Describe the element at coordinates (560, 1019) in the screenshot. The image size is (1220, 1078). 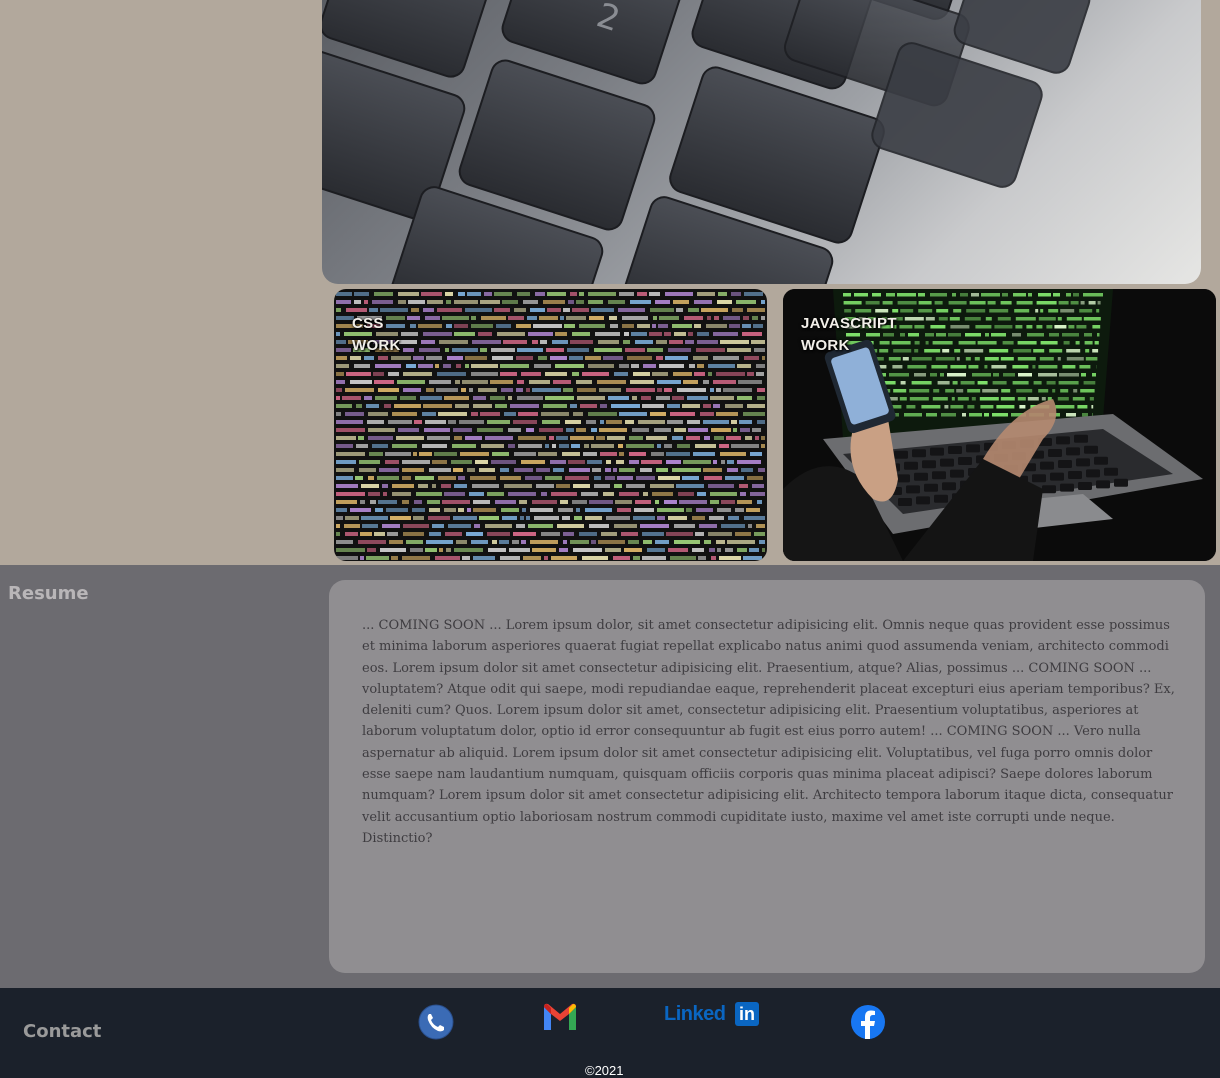
I see `gmail-icon` at that location.